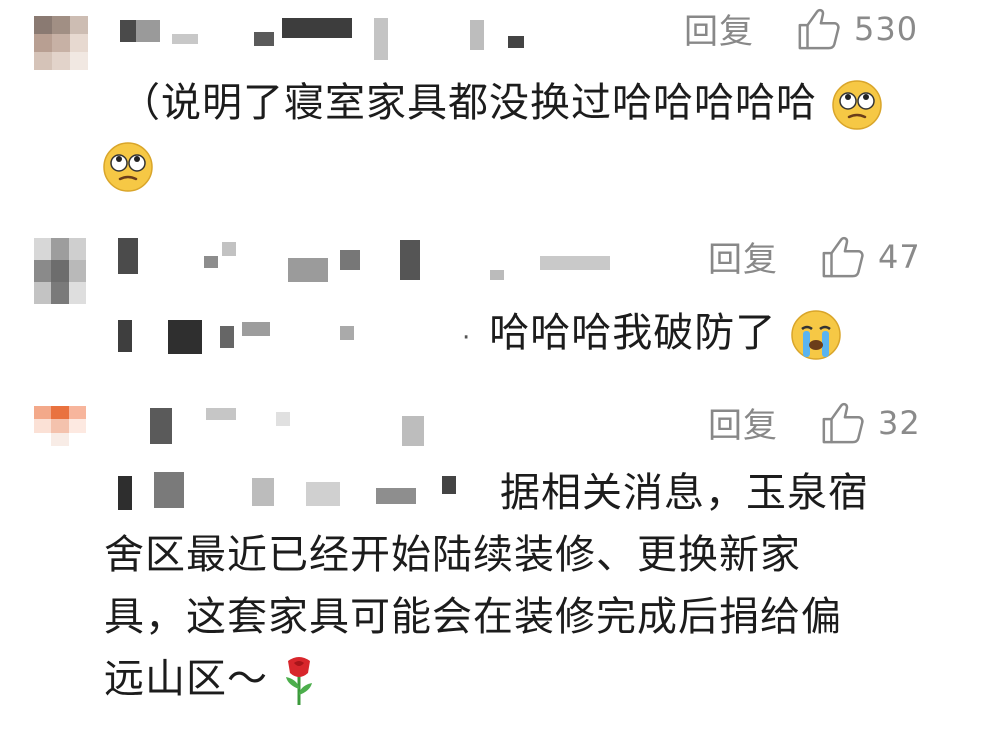 The height and width of the screenshot is (737, 998). What do you see at coordinates (544, 679) in the screenshot?
I see `comment-last-line: 远山区～` at bounding box center [544, 679].